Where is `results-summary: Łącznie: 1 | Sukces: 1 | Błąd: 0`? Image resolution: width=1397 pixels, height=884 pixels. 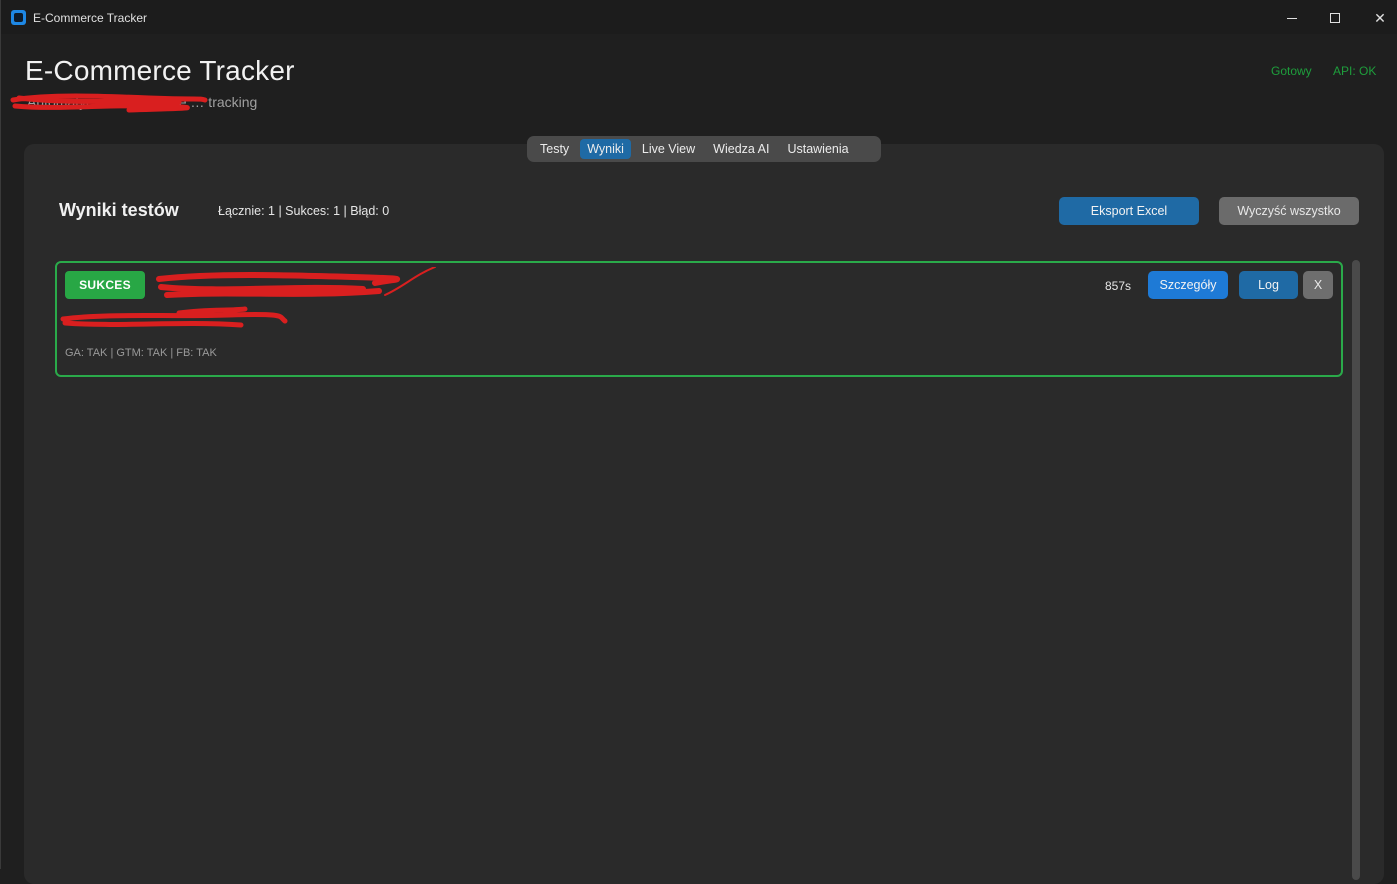
results-summary: Łącznie: 1 | Sukces: 1 | Błąd: 0 is located at coordinates (304, 211).